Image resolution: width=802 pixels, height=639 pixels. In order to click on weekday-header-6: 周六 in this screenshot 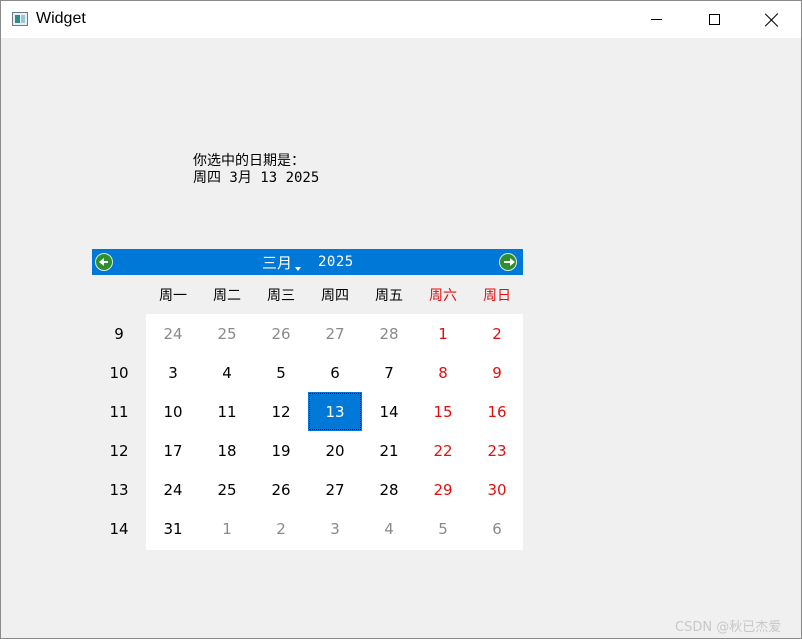, I will do `click(443, 295)`.